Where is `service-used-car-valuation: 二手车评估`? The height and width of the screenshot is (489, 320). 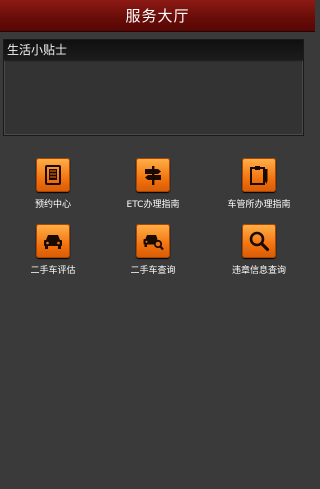 service-used-car-valuation: 二手车评估 is located at coordinates (53, 247).